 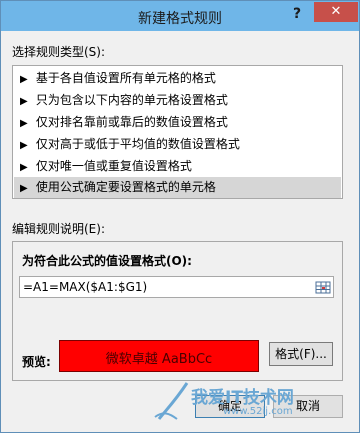 What do you see at coordinates (323, 287) in the screenshot?
I see `range-select-icon` at bounding box center [323, 287].